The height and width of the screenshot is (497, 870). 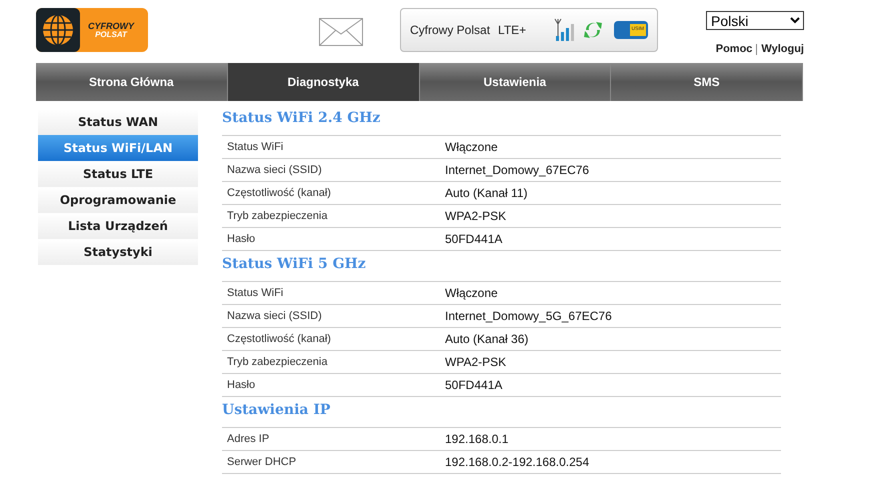 I want to click on field-label: Adres IP, so click(x=248, y=439).